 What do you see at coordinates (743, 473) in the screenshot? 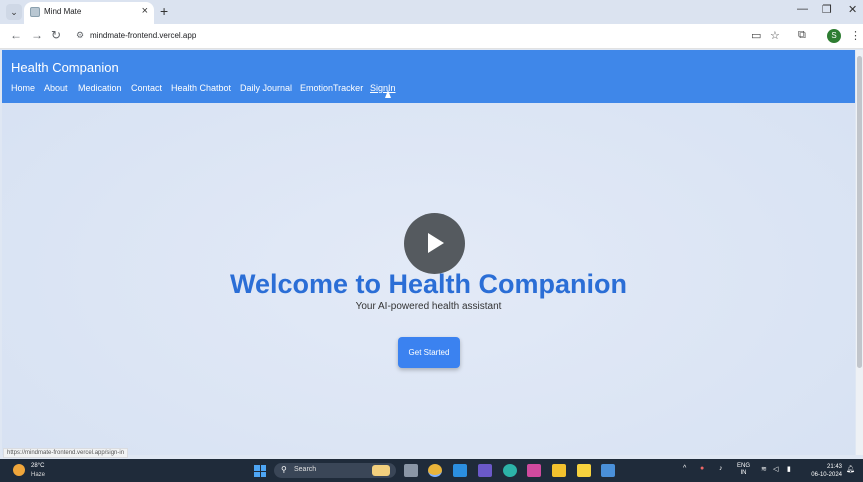
I see `region-code: IN` at bounding box center [743, 473].